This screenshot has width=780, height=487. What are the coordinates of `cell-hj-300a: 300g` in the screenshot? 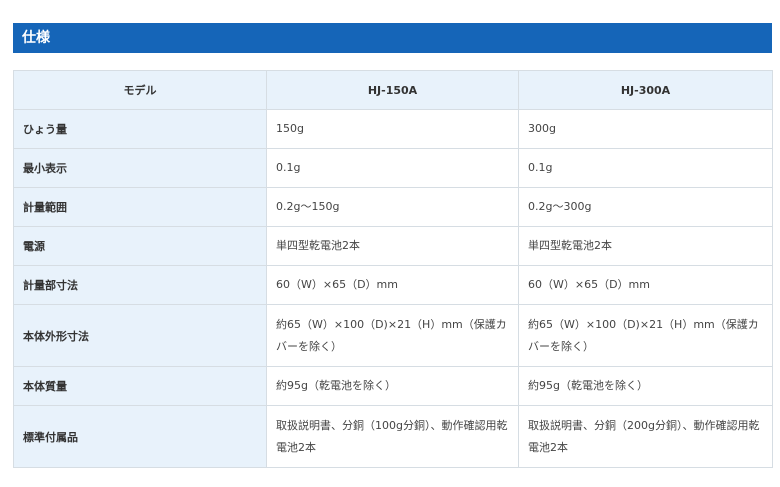 It's located at (645, 129).